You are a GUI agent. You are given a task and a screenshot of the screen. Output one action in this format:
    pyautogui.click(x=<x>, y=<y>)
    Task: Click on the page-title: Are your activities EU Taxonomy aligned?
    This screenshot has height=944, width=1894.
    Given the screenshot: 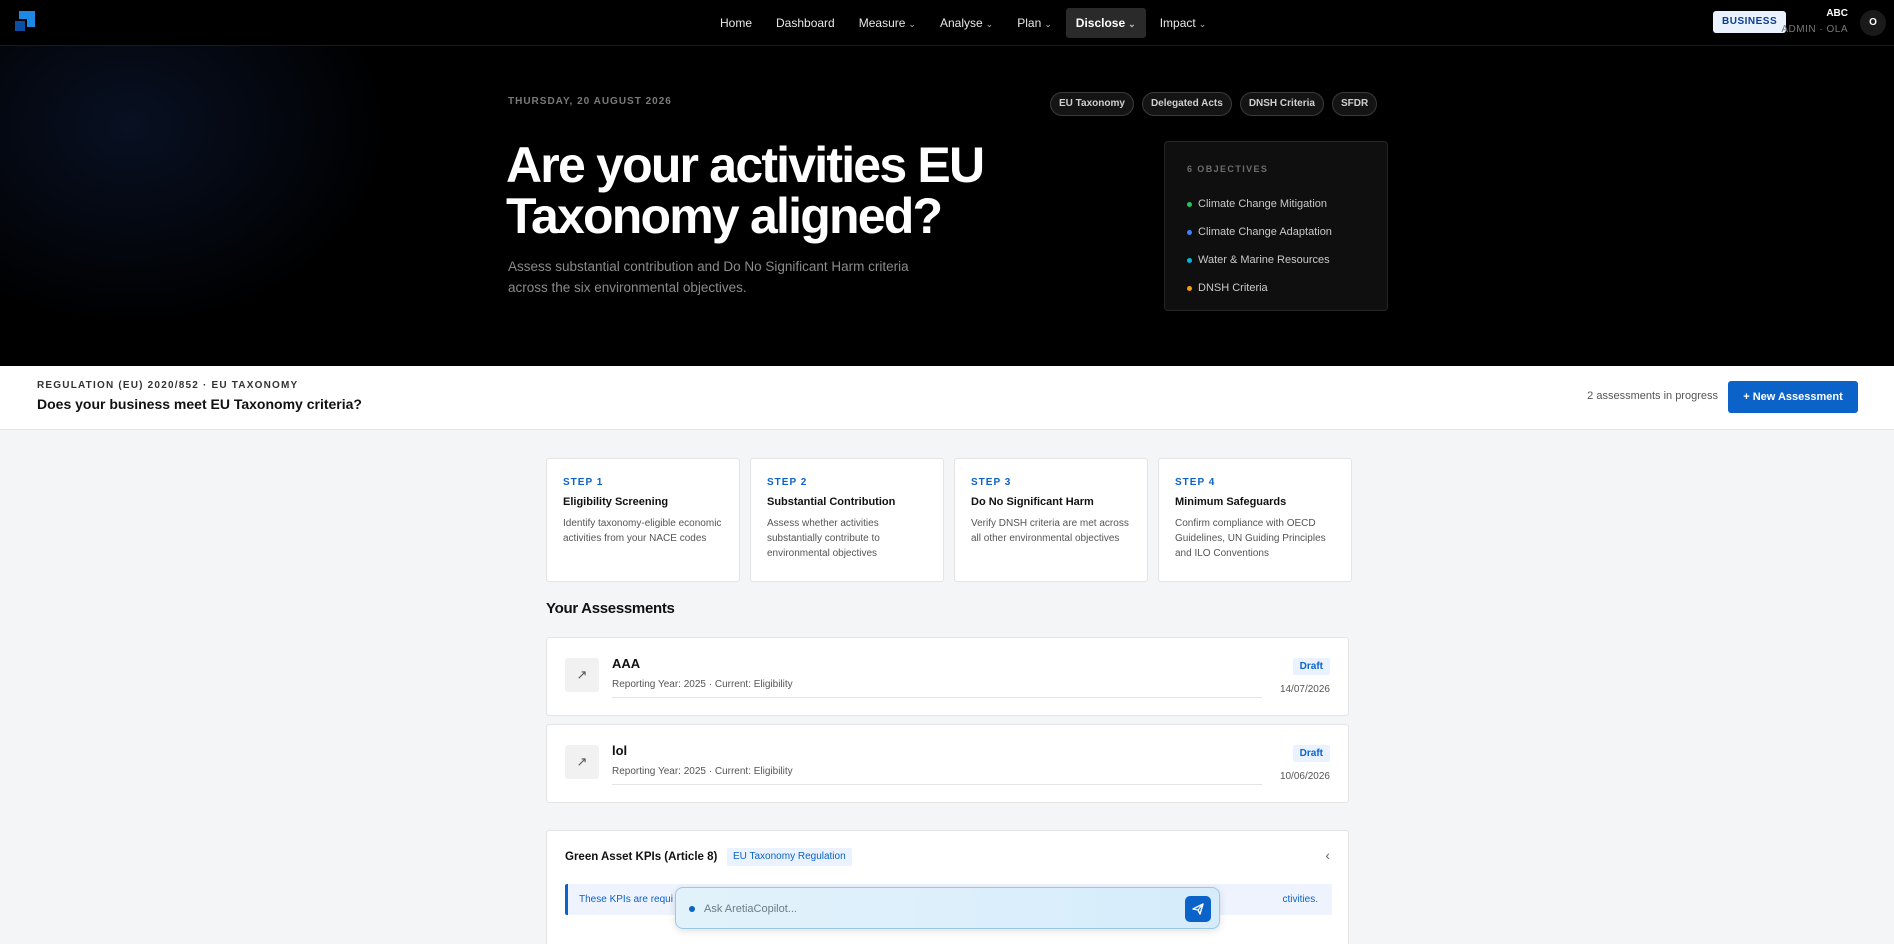 What is the action you would take?
    pyautogui.click(x=745, y=190)
    